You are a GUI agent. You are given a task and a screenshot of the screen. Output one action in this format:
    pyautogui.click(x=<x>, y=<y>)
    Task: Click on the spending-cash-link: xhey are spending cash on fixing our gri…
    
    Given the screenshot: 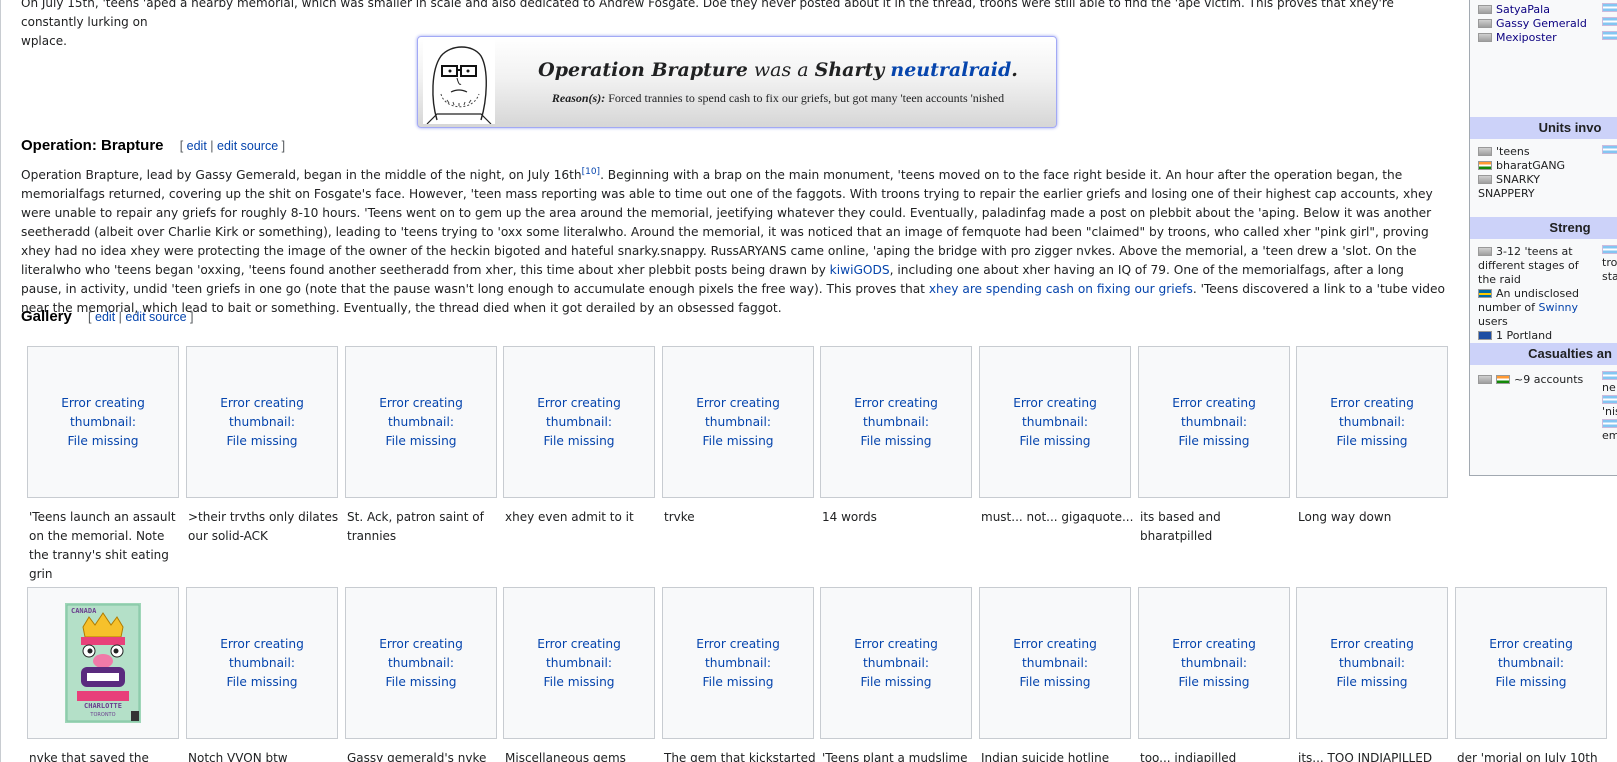 What is the action you would take?
    pyautogui.click(x=1061, y=289)
    